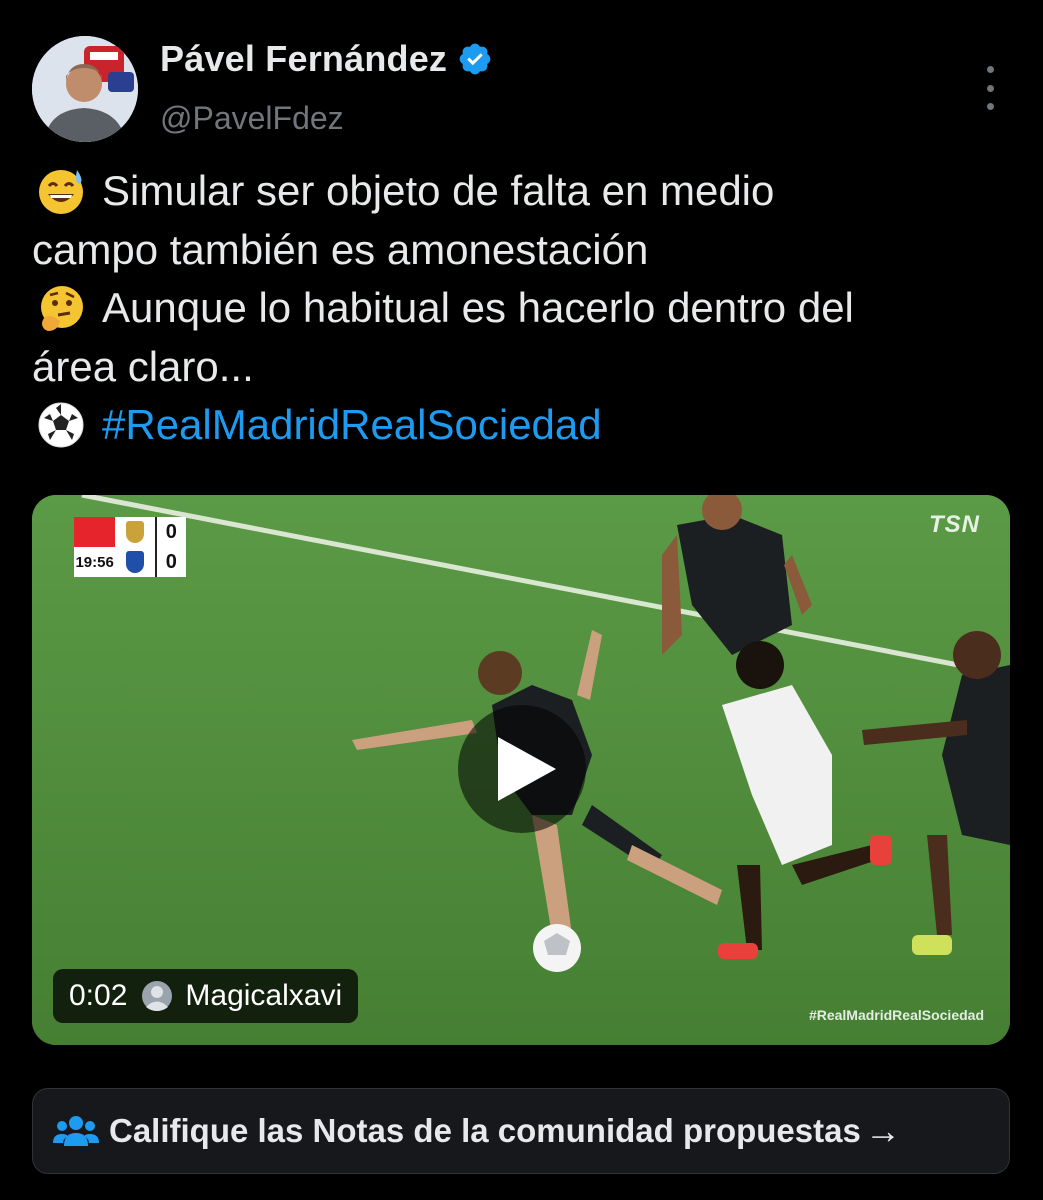 The width and height of the screenshot is (1043, 1200). I want to click on tweet-line: campo también es amonestación, so click(527, 250).